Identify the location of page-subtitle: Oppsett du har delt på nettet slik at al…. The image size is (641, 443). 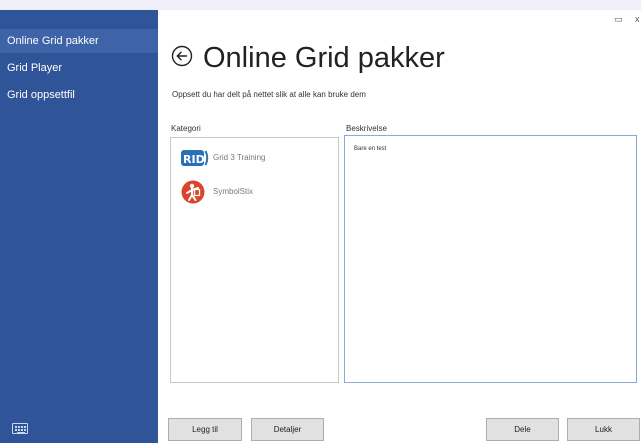
(269, 94).